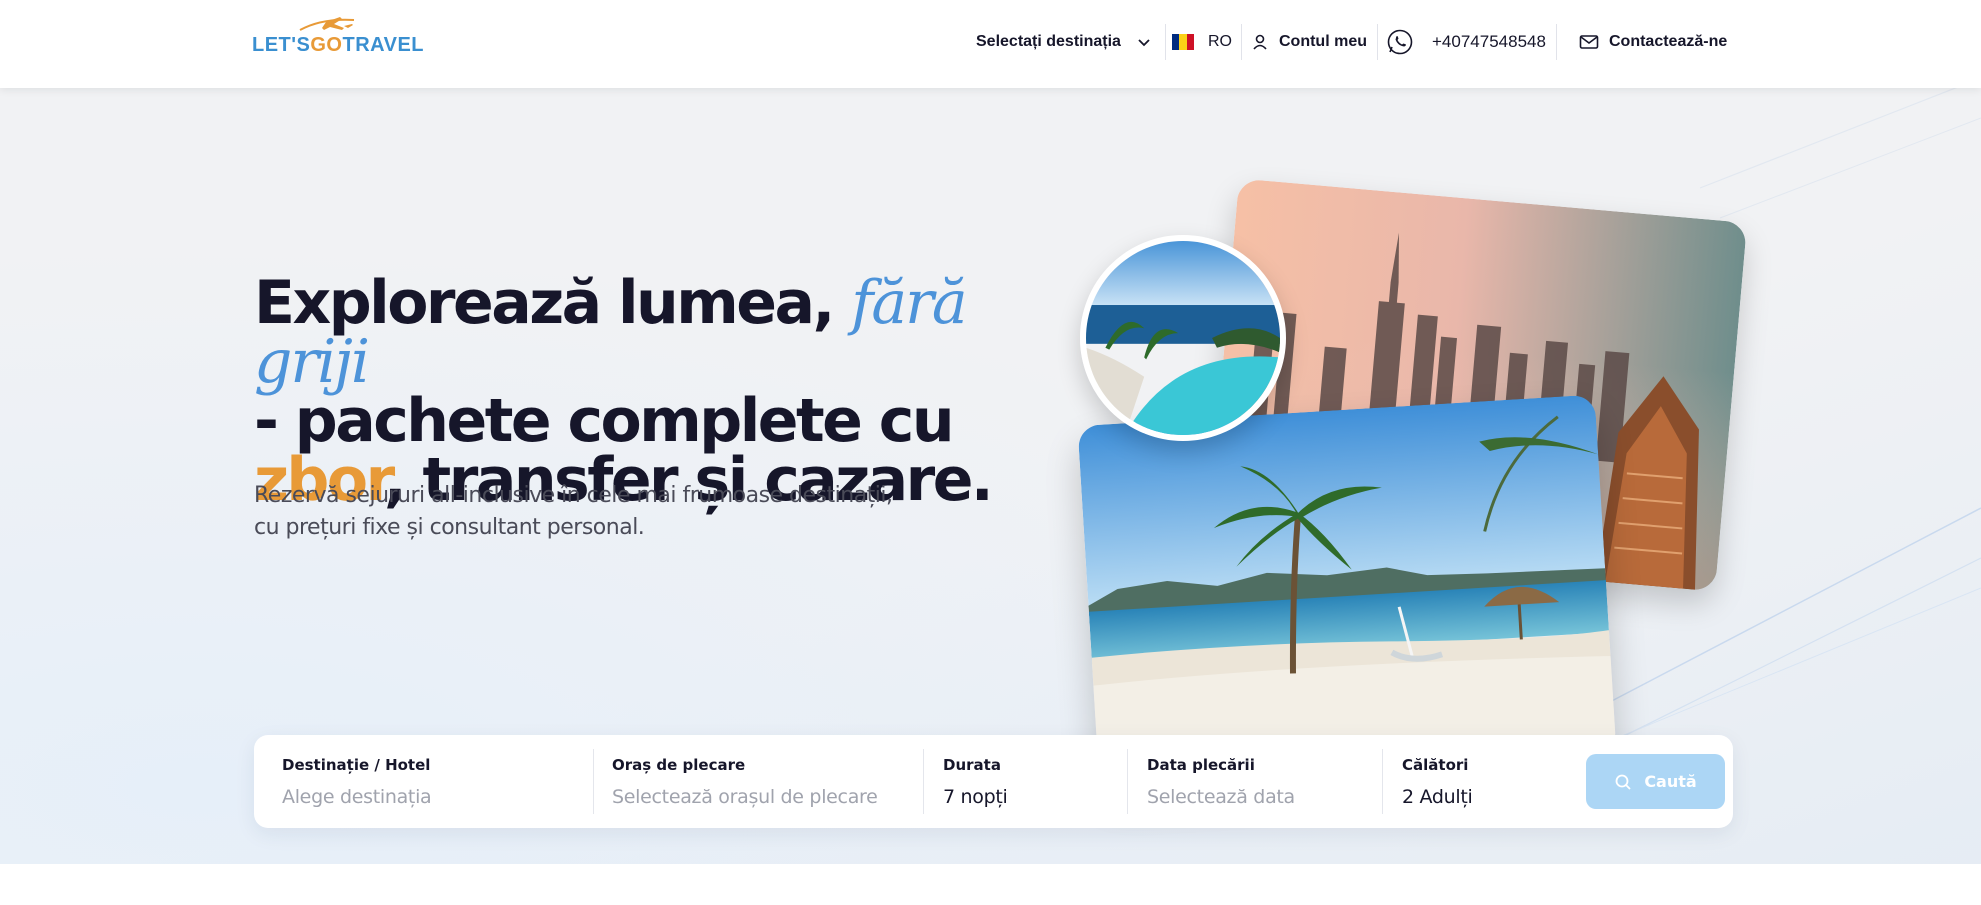 This screenshot has width=1981, height=905. I want to click on search-icon, so click(1623, 782).